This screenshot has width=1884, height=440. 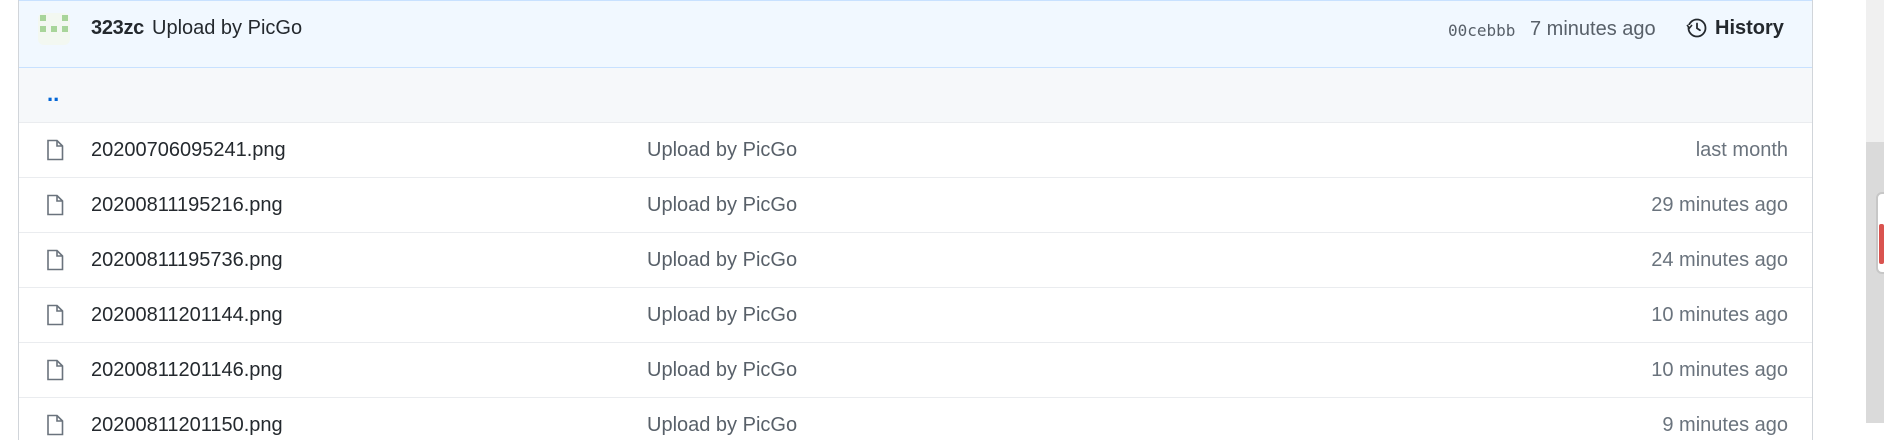 What do you see at coordinates (54, 29) in the screenshot?
I see `avatar` at bounding box center [54, 29].